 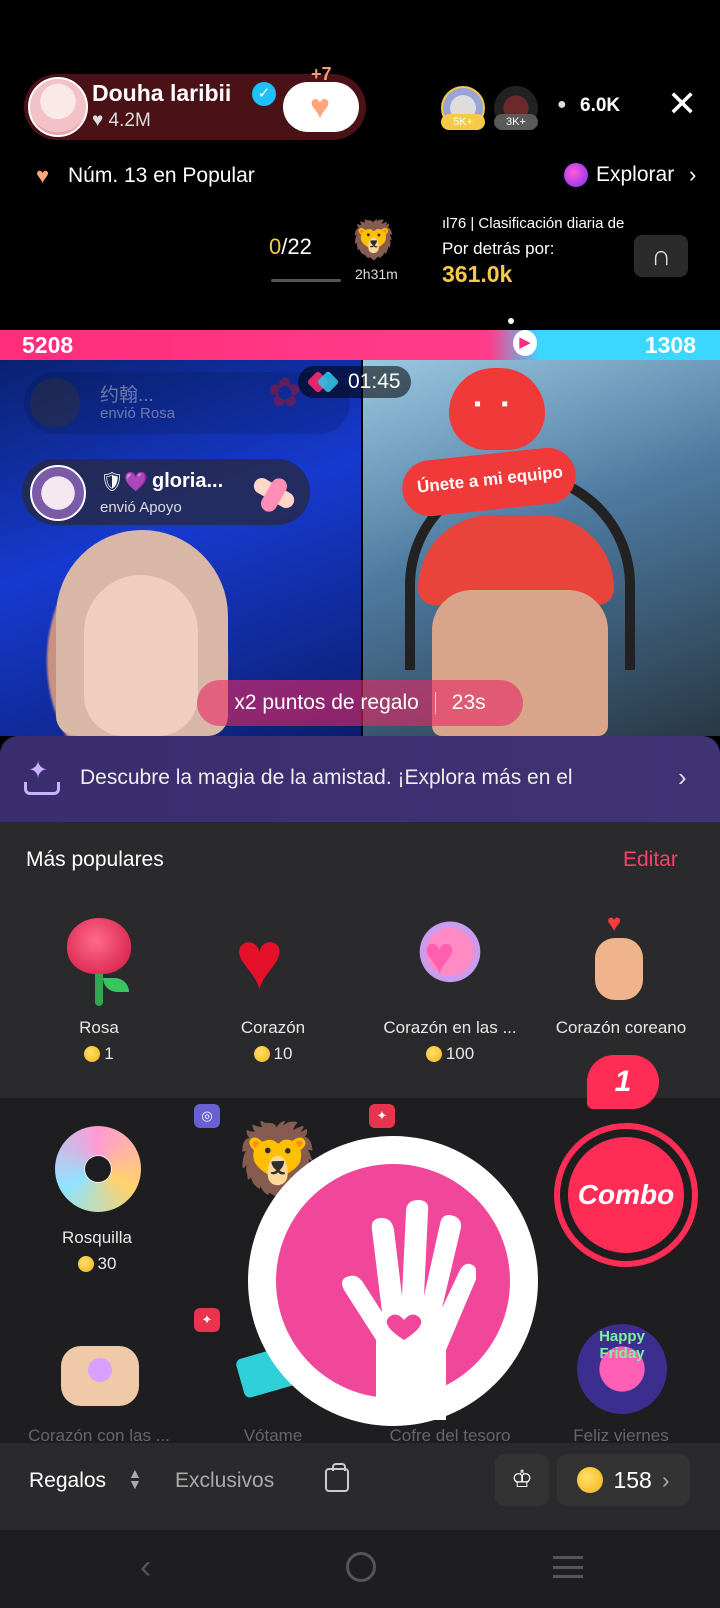 I want to click on gift-item: Happy Friday Feliz viernes, so click(x=621, y=1382).